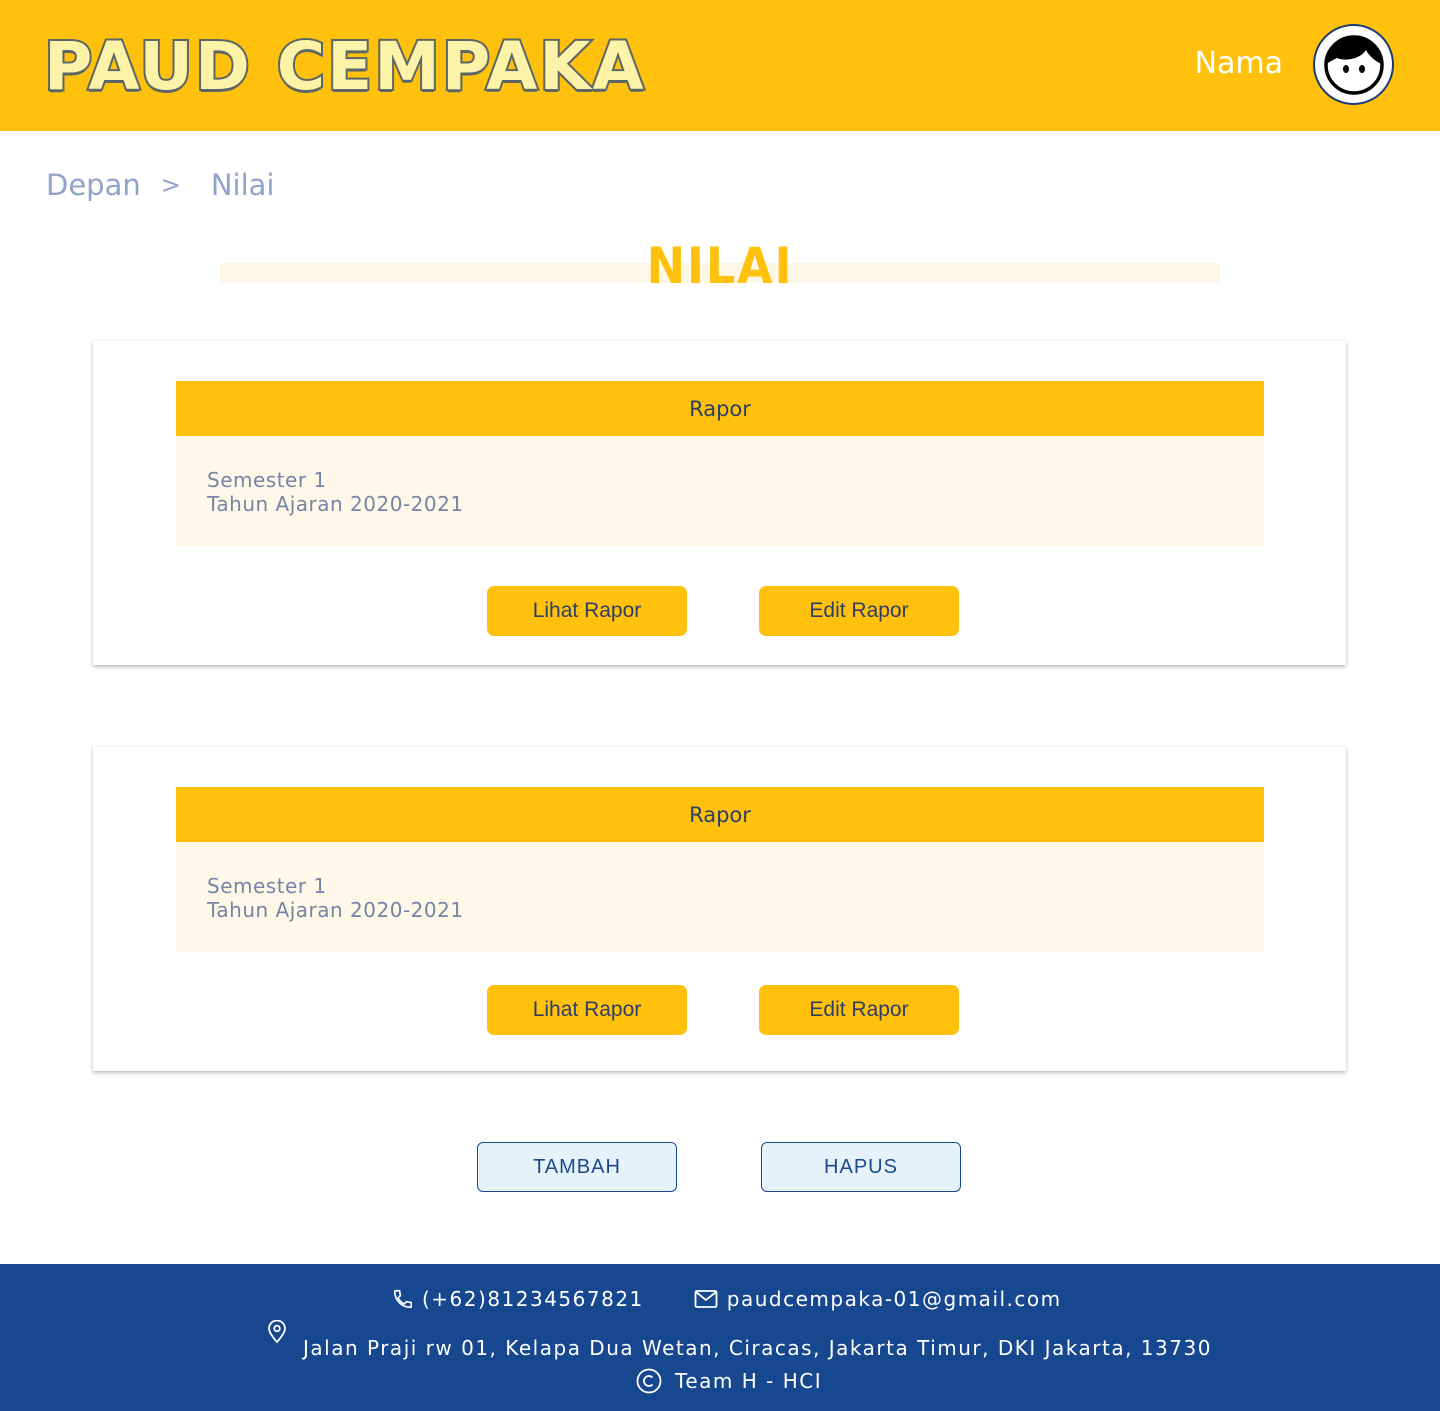 This screenshot has width=1440, height=1411. Describe the element at coordinates (720, 65) in the screenshot. I see `site-header: PAUD CEMPAKA Nama` at that location.